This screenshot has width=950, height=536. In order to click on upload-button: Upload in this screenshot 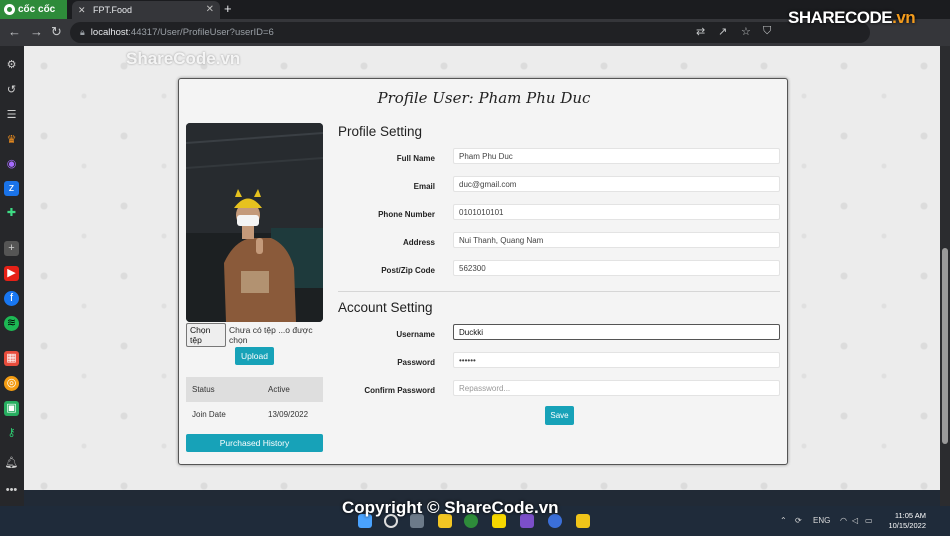, I will do `click(254, 356)`.